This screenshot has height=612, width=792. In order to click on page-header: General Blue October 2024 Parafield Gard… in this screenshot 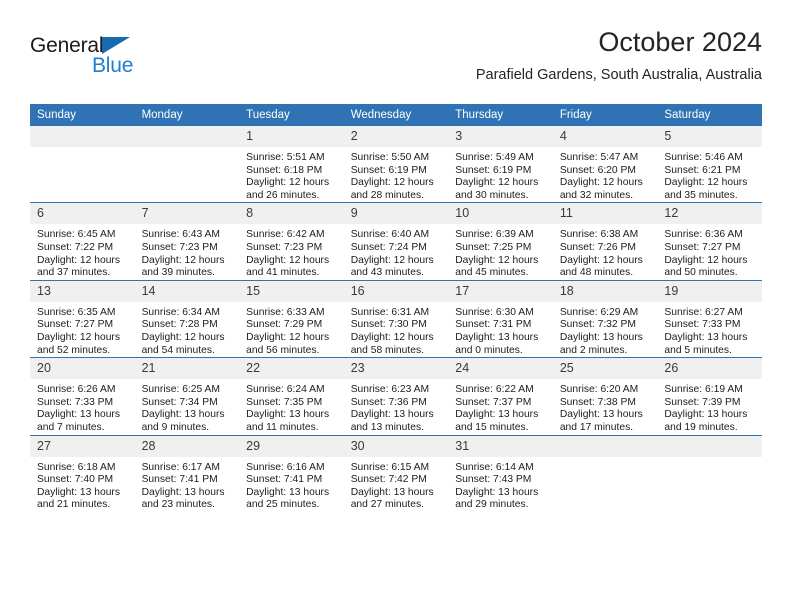, I will do `click(396, 62)`.